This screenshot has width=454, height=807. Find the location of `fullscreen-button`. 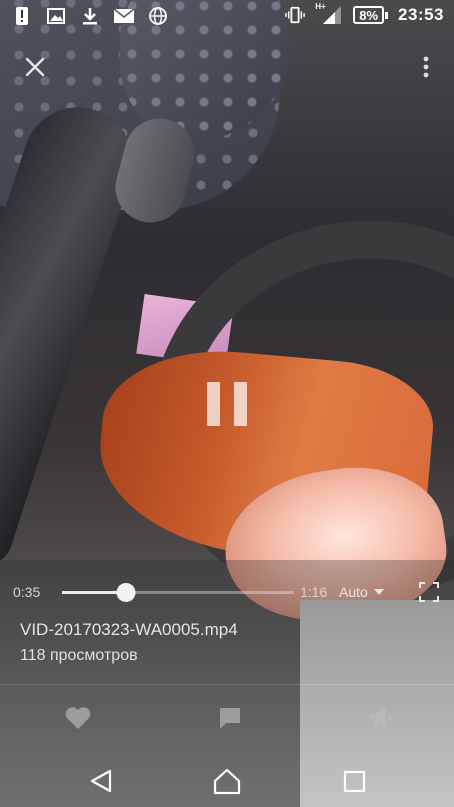

fullscreen-button is located at coordinates (429, 592).